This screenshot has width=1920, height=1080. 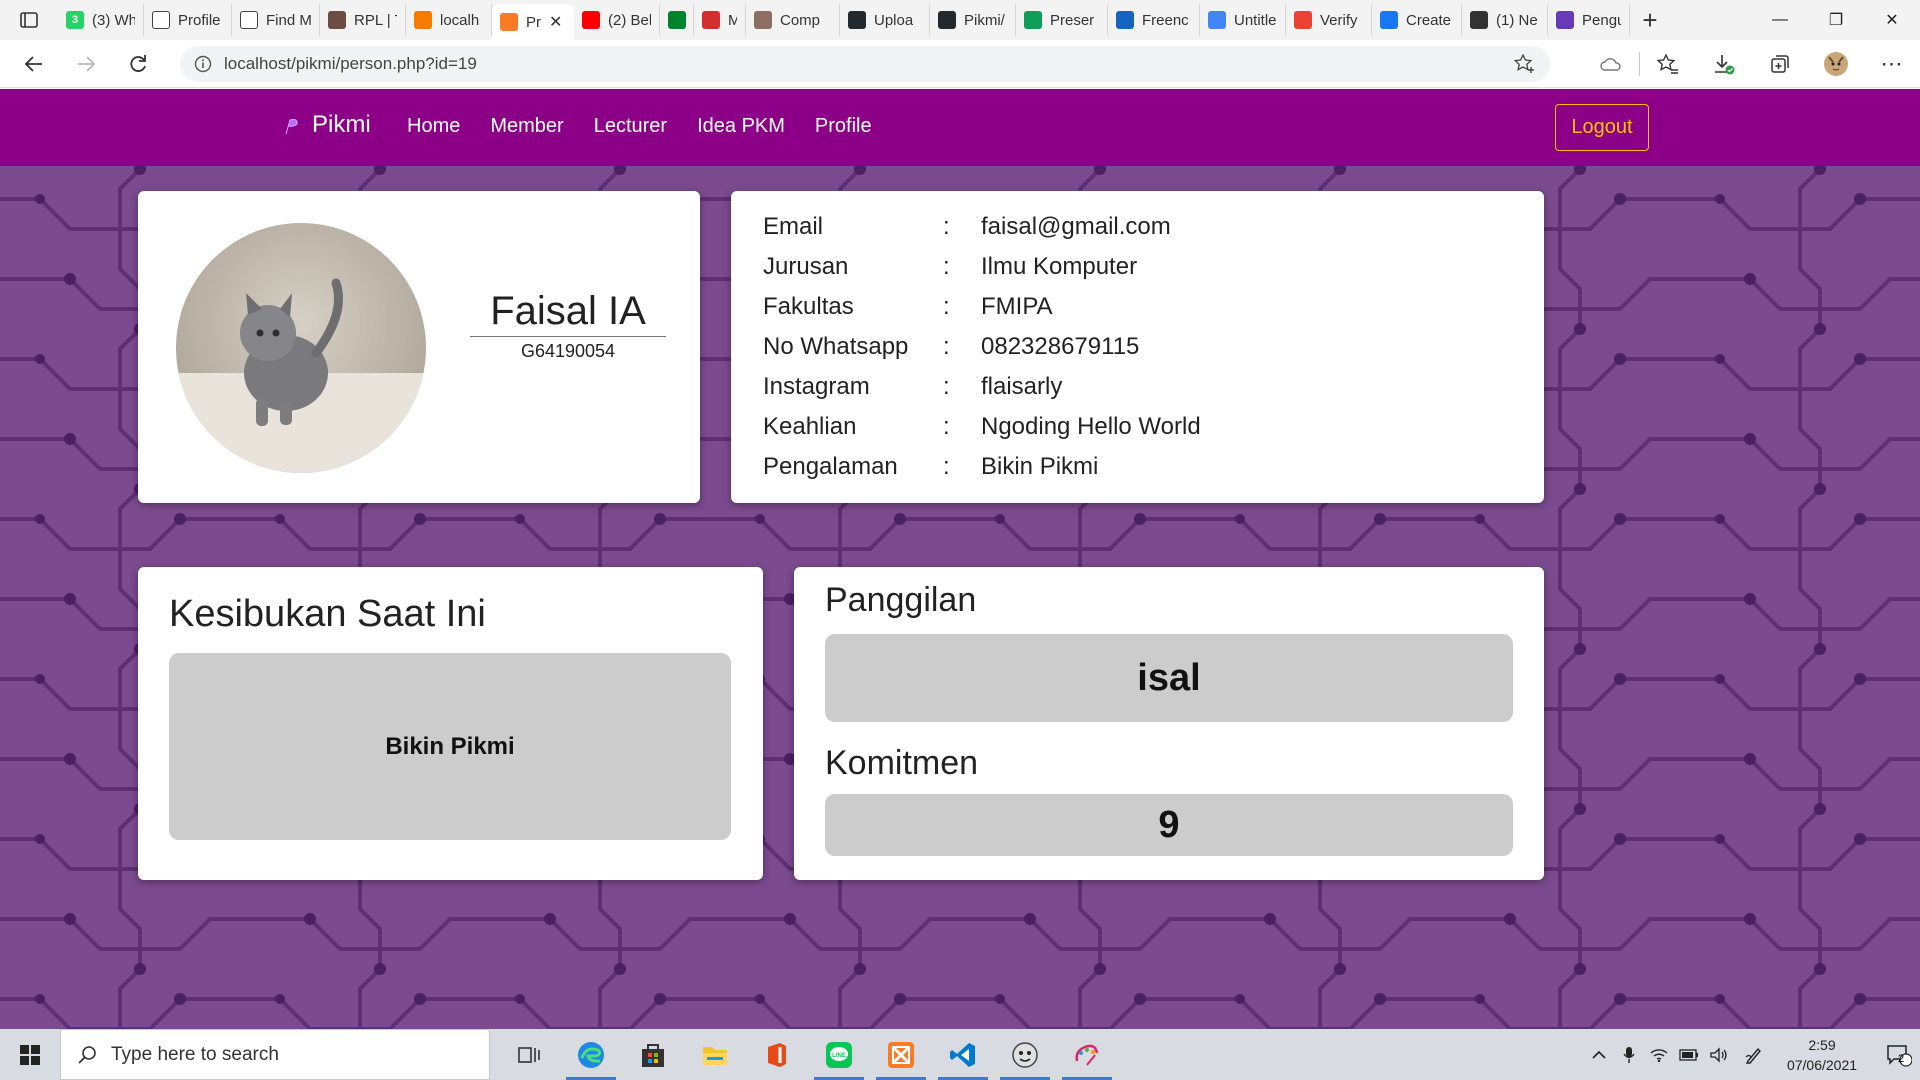 What do you see at coordinates (984, 20) in the screenshot?
I see `tab-title: Pikmi/` at bounding box center [984, 20].